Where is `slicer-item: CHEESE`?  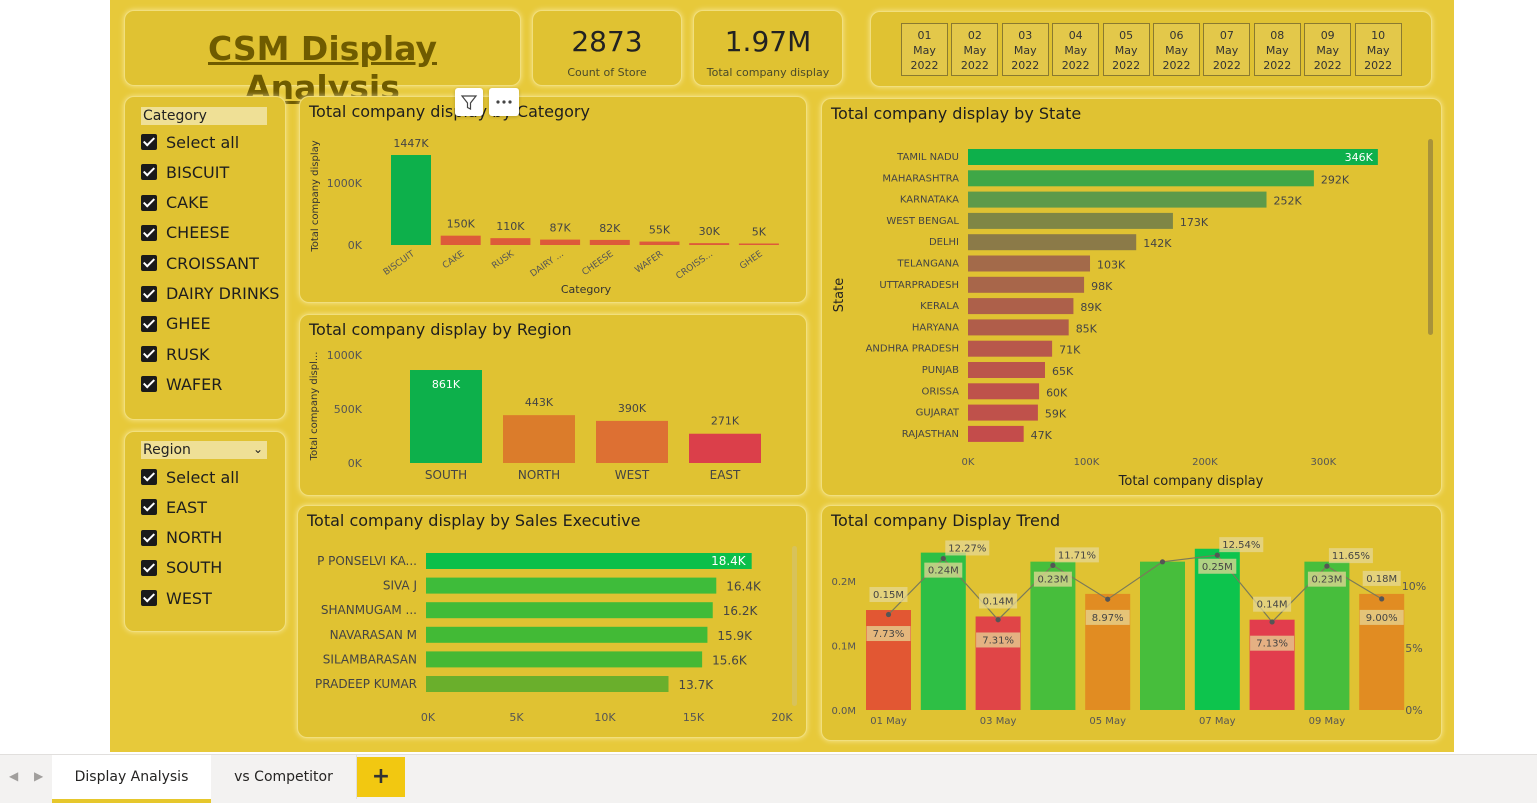
slicer-item: CHEESE is located at coordinates (185, 233).